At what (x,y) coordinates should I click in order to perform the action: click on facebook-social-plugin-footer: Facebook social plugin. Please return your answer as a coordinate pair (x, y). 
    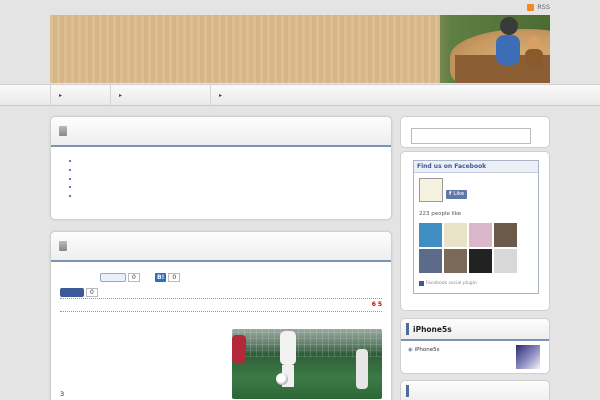
    Looking at the image, I should click on (448, 283).